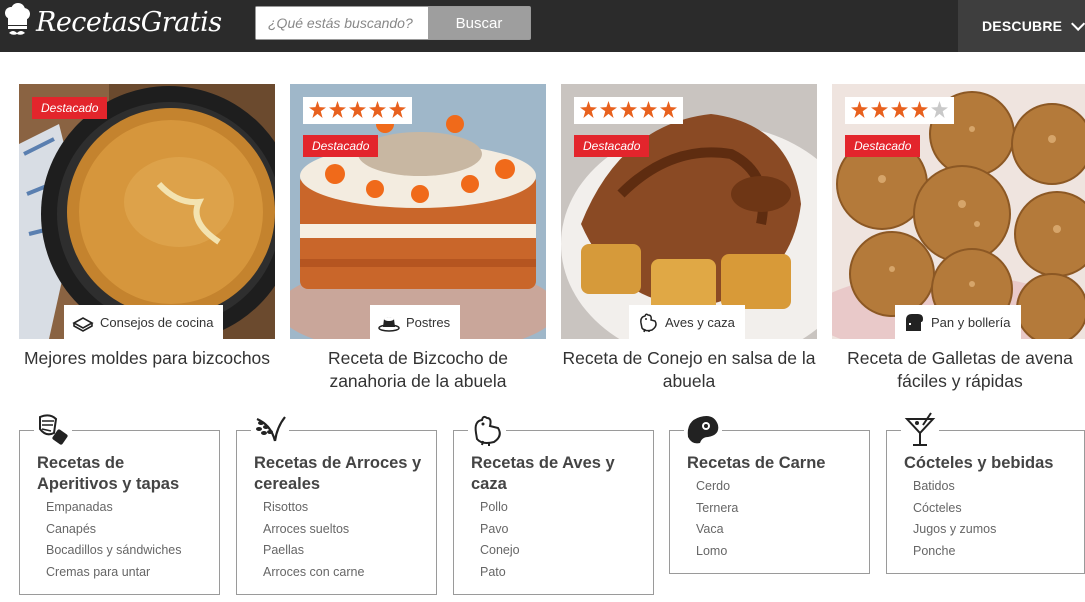 This screenshot has width=1085, height=602. I want to click on chef-logo-icon, so click(17, 19).